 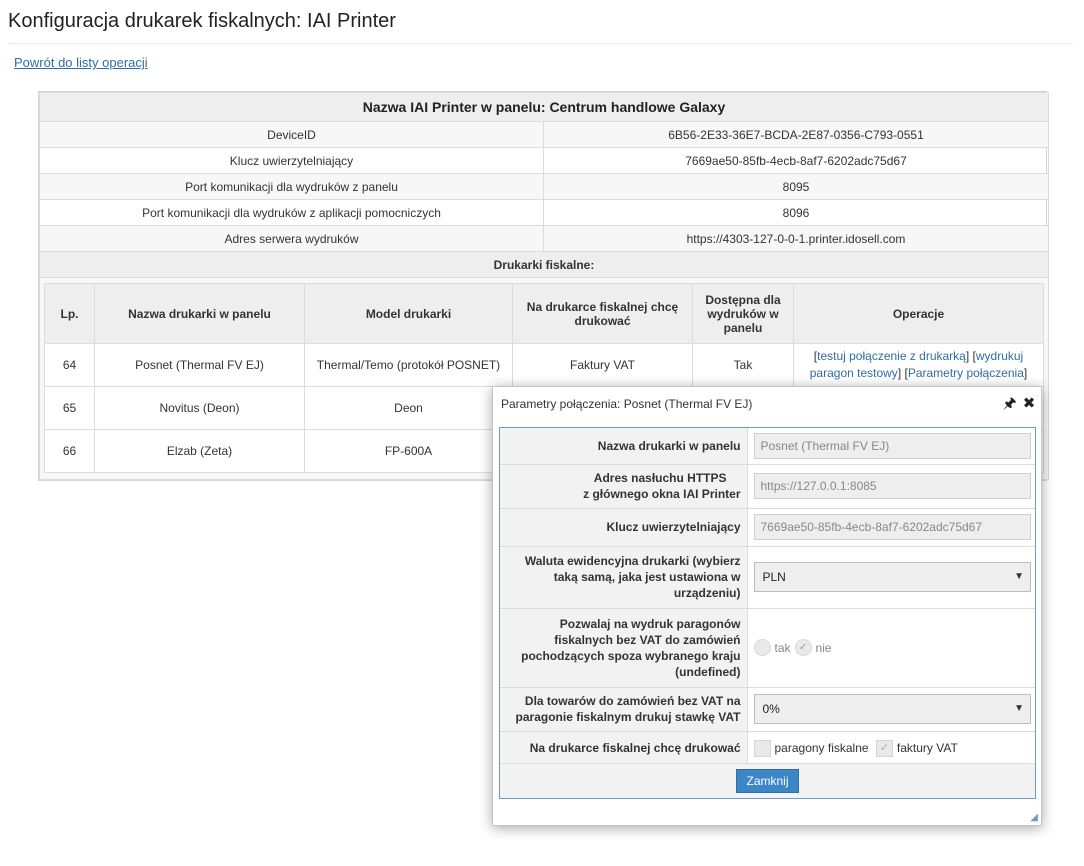 I want to click on receipts-checkbox, so click(x=762, y=748).